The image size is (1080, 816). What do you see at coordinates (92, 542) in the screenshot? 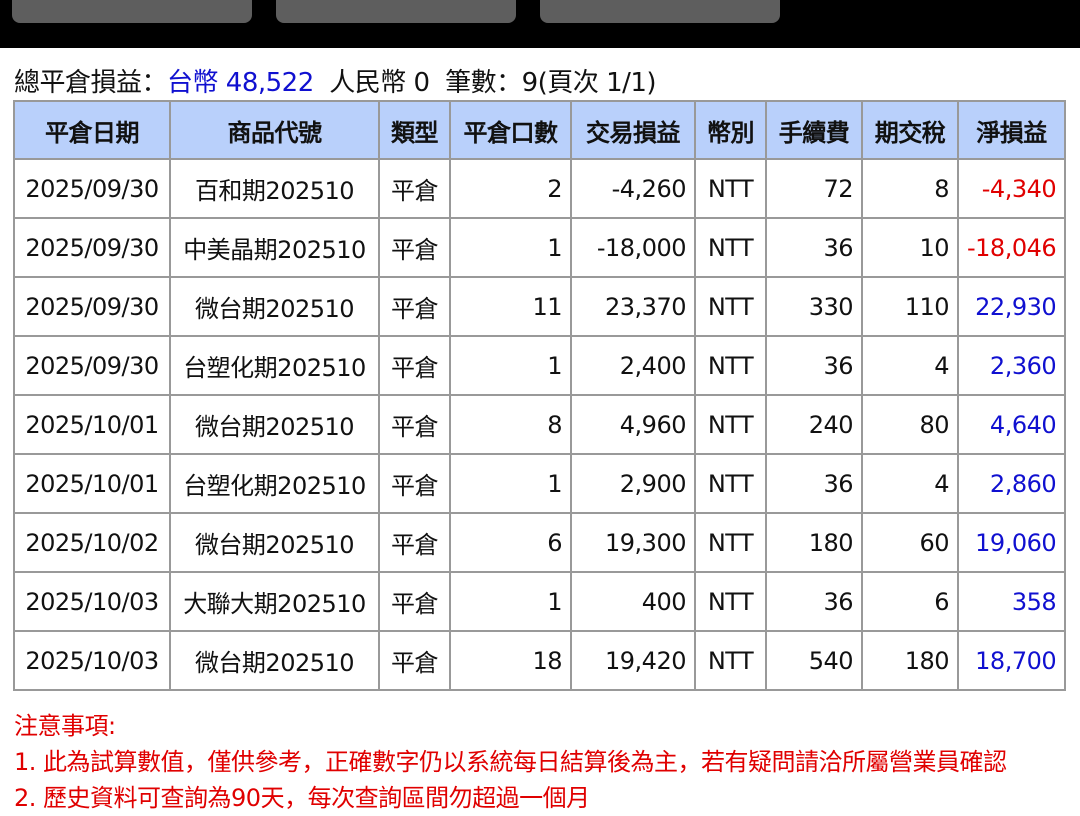
I see `table-cell: 2025/10/02` at bounding box center [92, 542].